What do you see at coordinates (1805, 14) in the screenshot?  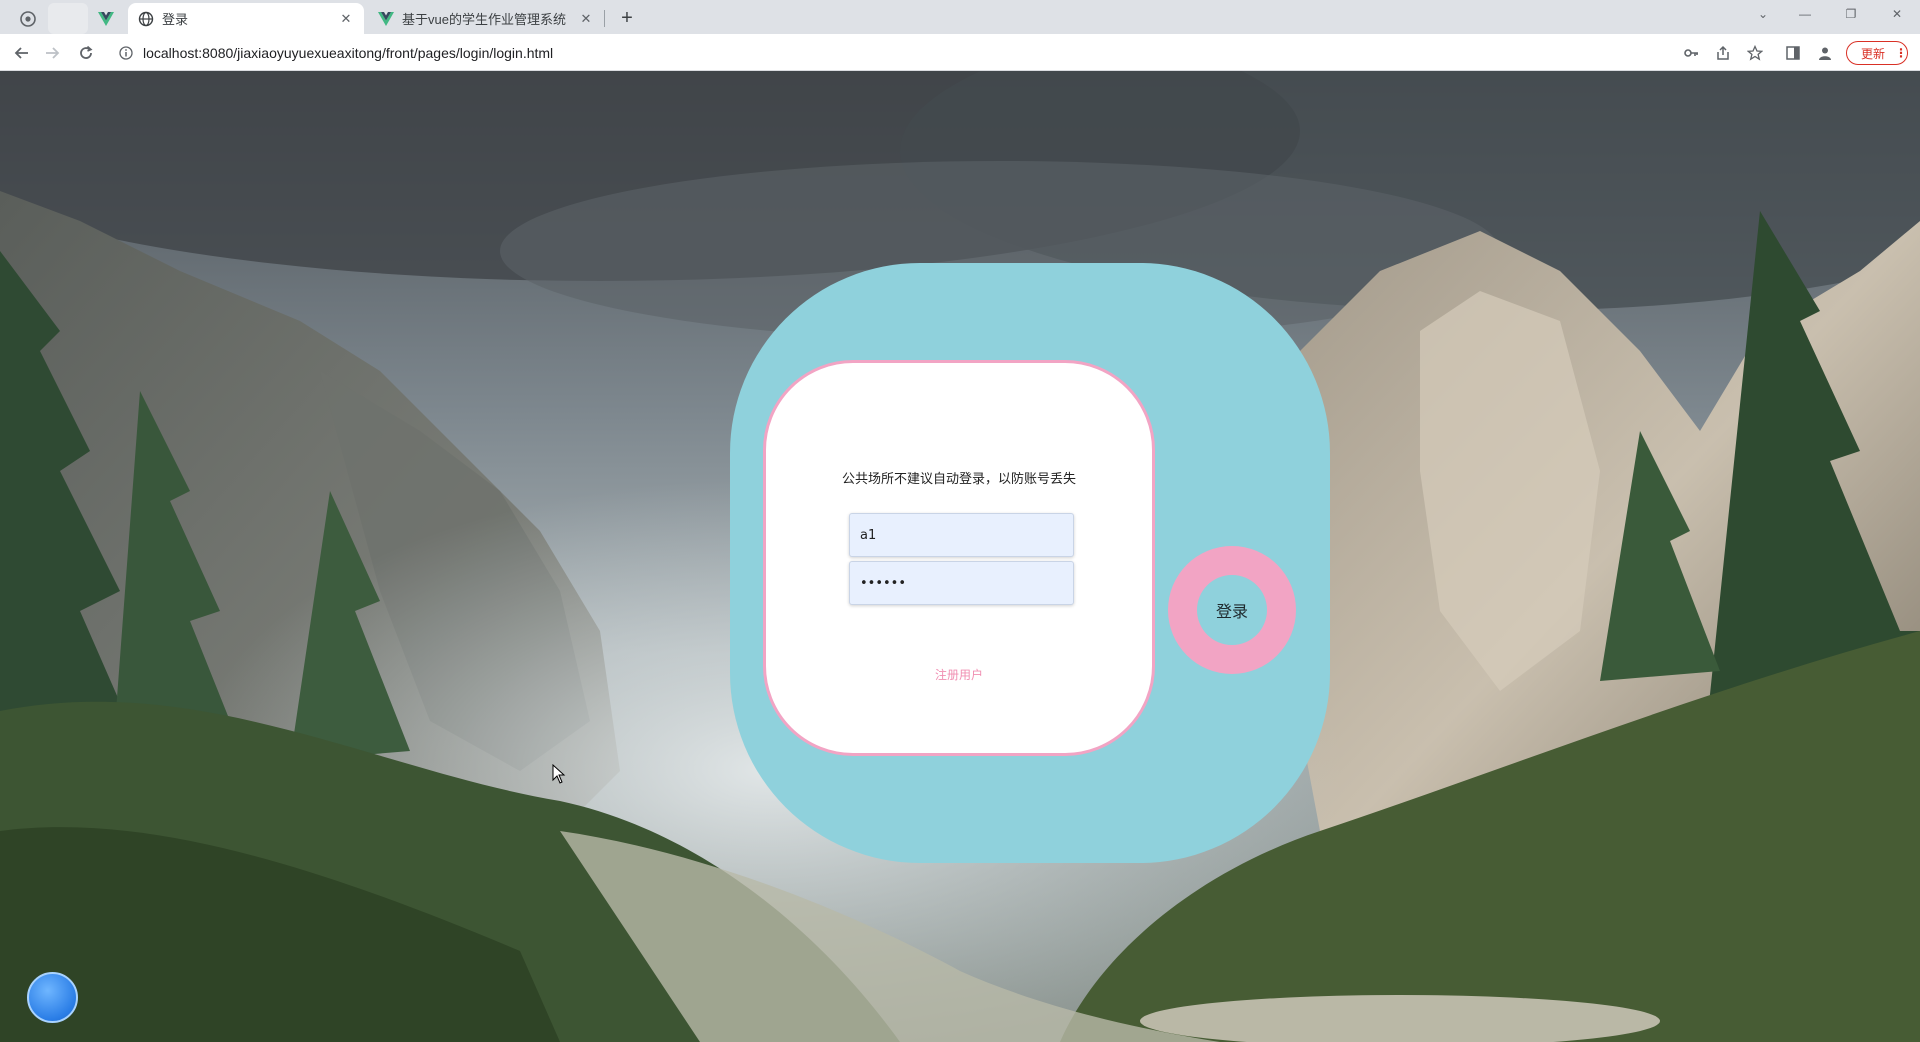 I see `minimize-icon: —` at bounding box center [1805, 14].